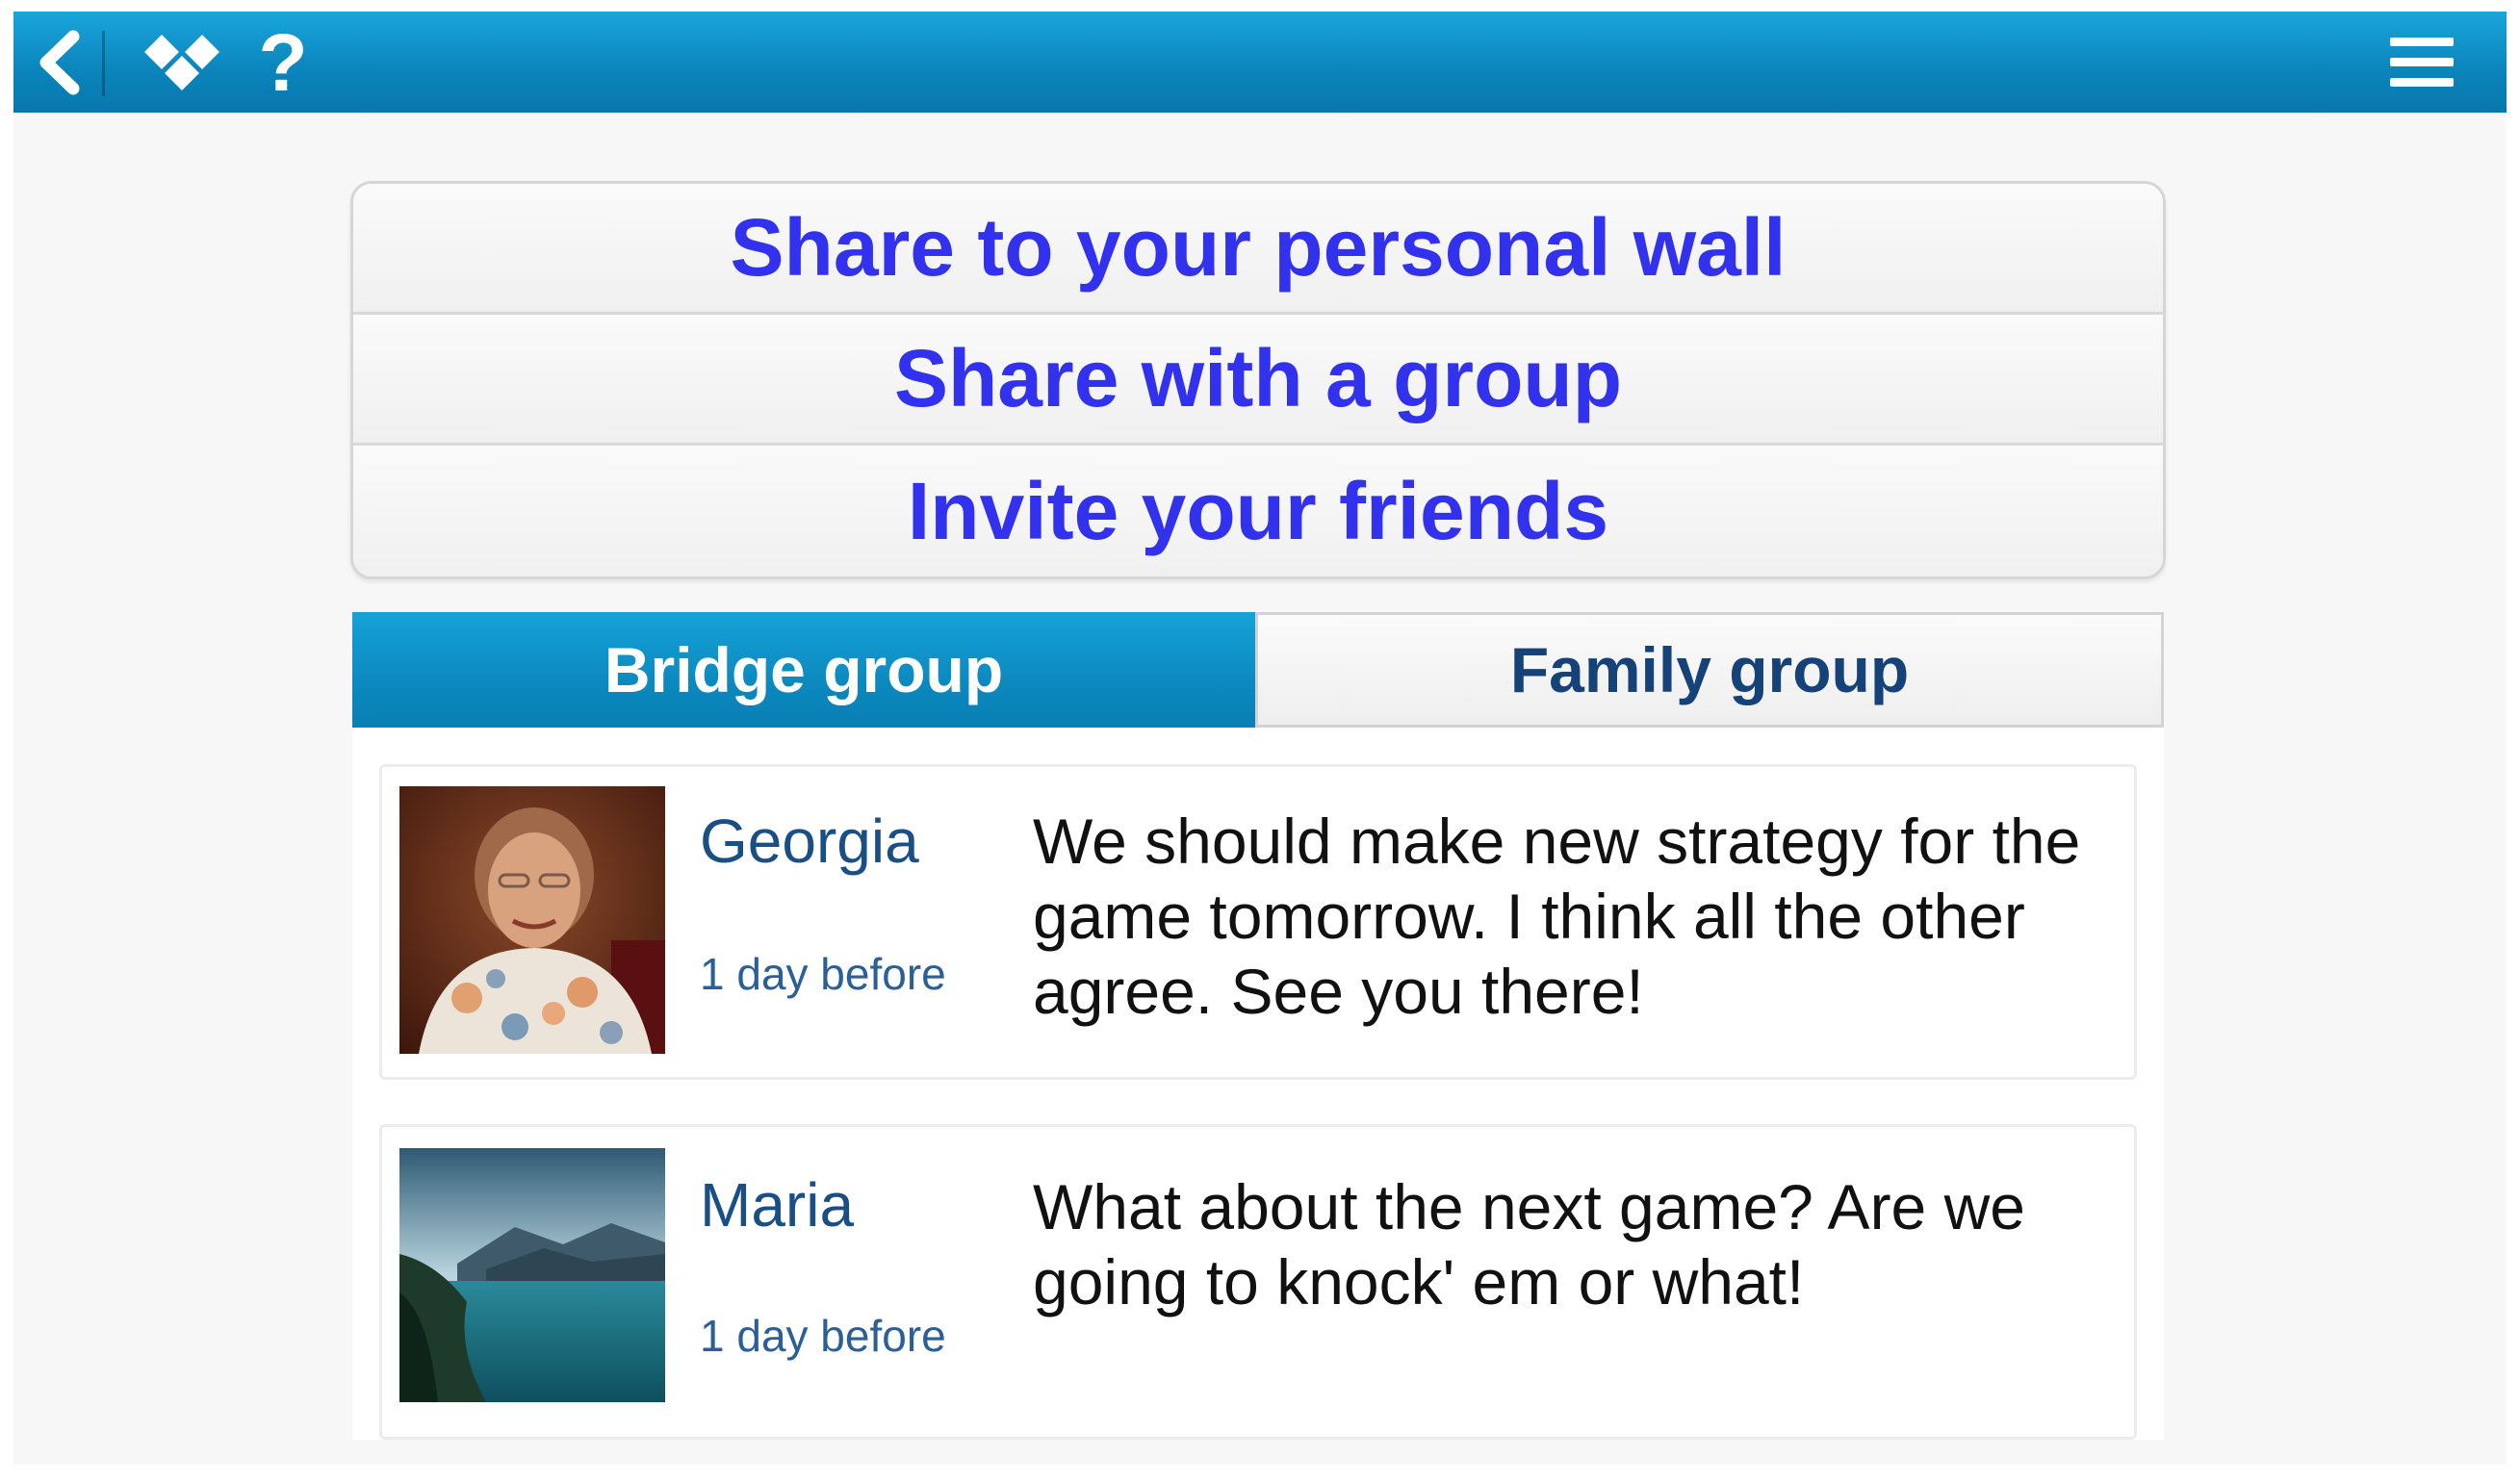  I want to click on lake-mountain-photo, so click(532, 1275).